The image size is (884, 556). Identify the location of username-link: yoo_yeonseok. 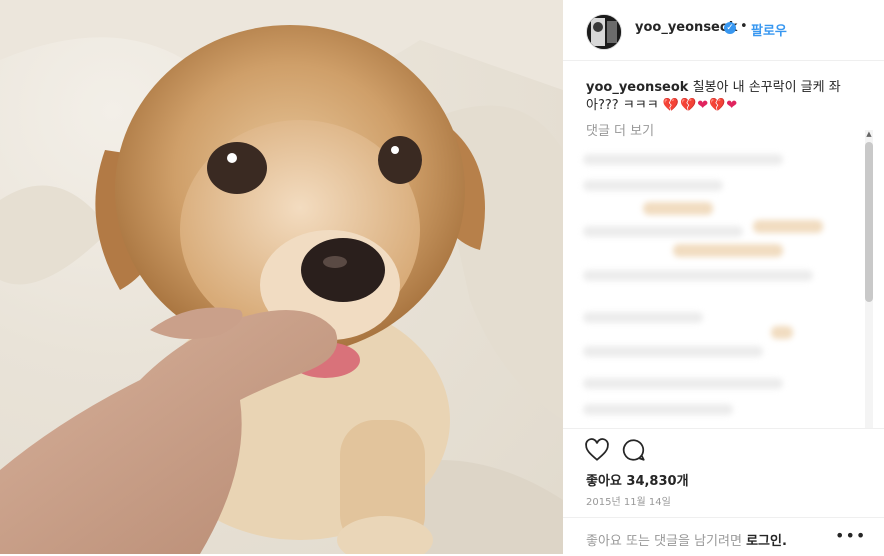
(686, 27).